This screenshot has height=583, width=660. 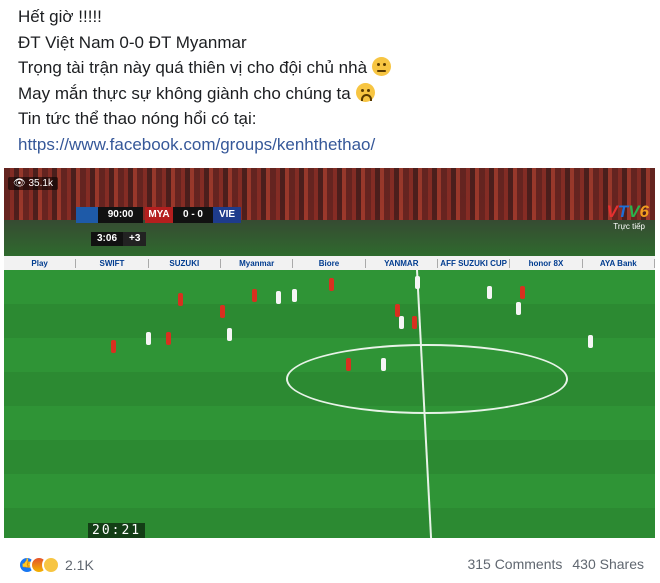 I want to click on logo-letter: T, so click(x=623, y=211).